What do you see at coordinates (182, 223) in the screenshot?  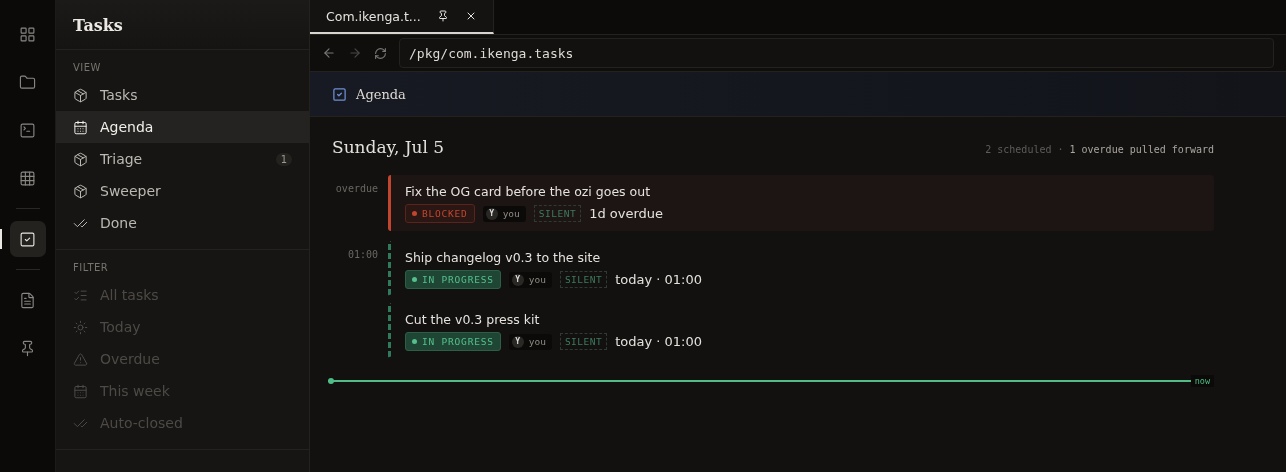 I see `sidebar-item: Done` at bounding box center [182, 223].